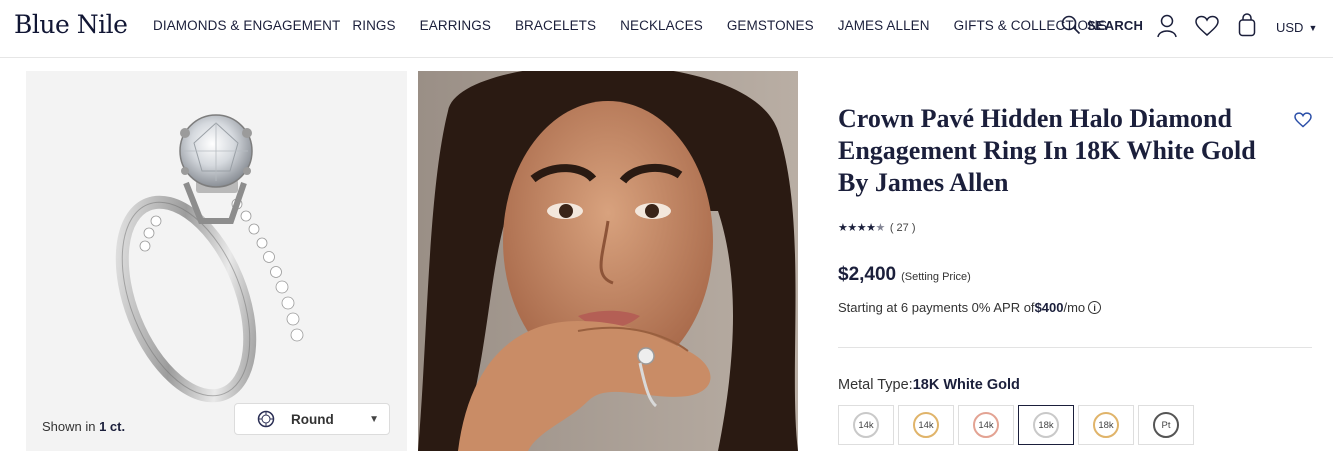 The height and width of the screenshot is (460, 1333). Describe the element at coordinates (373, 25) in the screenshot. I see `nav-rings: RINGS` at that location.